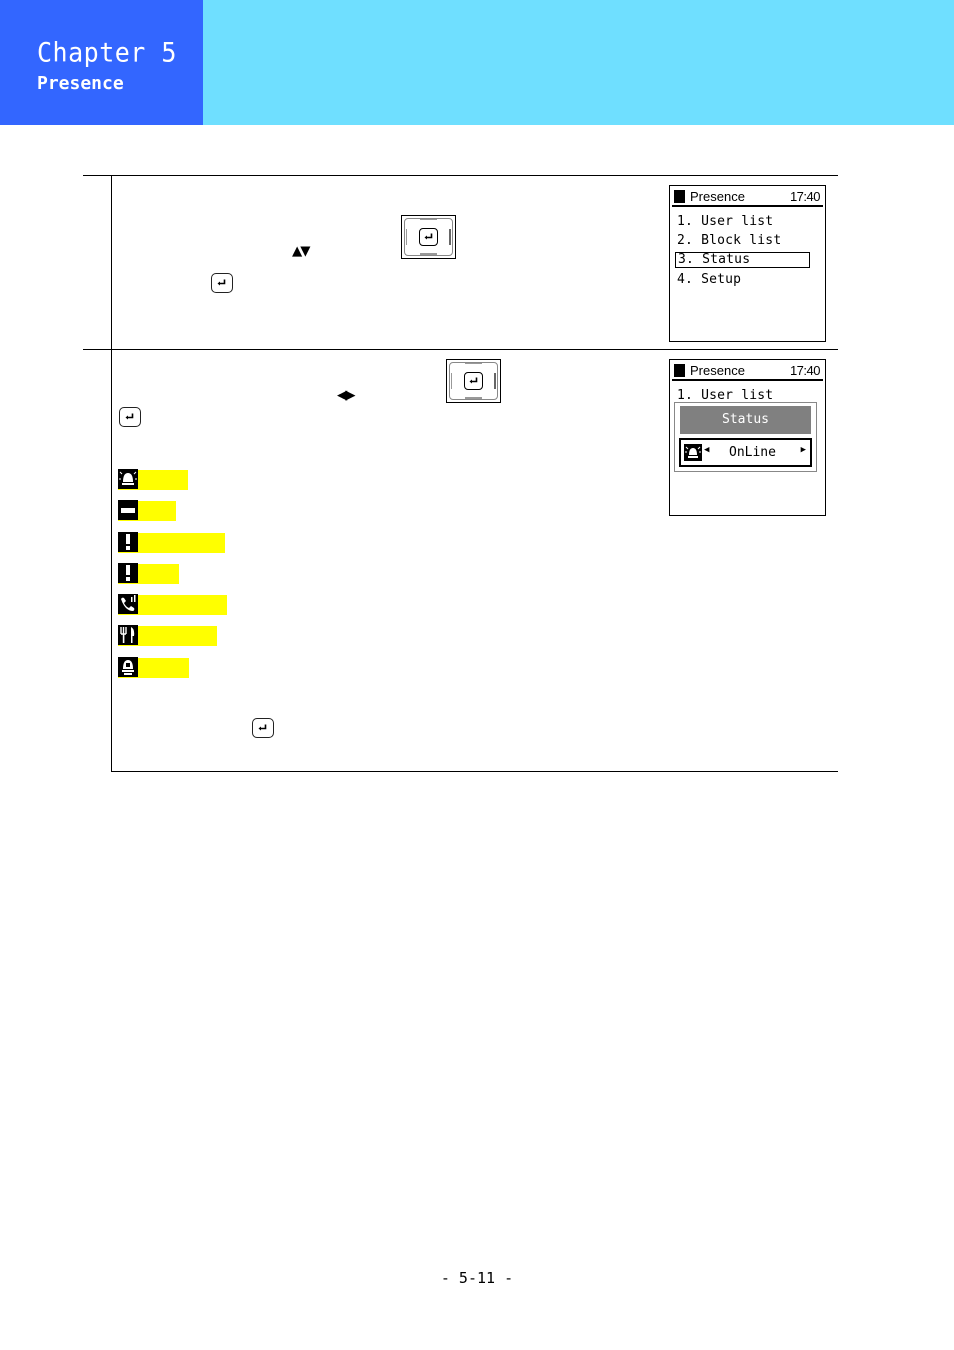 The image size is (954, 1350). Describe the element at coordinates (128, 667) in the screenshot. I see `offline-icon` at that location.